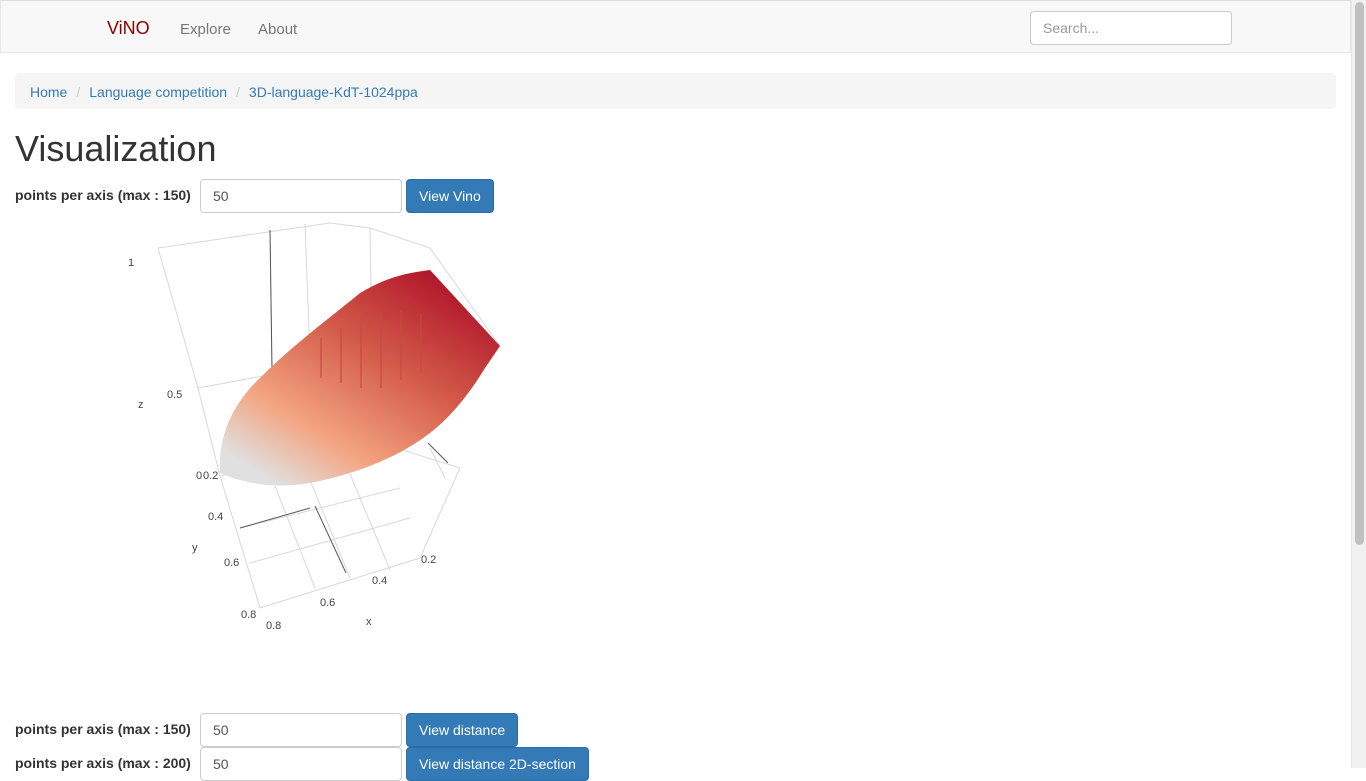  Describe the element at coordinates (116, 148) in the screenshot. I see `page-title: Visualization` at that location.